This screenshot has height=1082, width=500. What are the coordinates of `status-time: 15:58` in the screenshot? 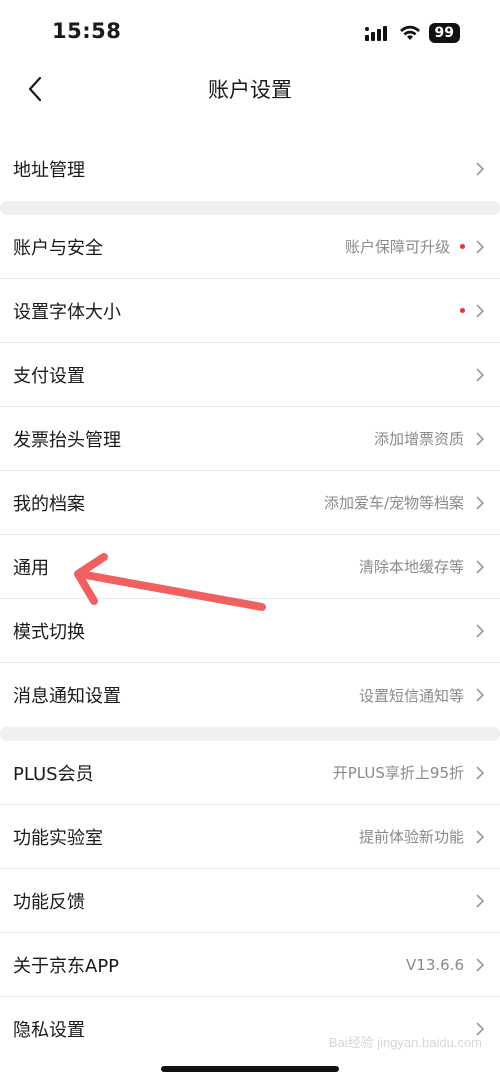 It's located at (87, 31).